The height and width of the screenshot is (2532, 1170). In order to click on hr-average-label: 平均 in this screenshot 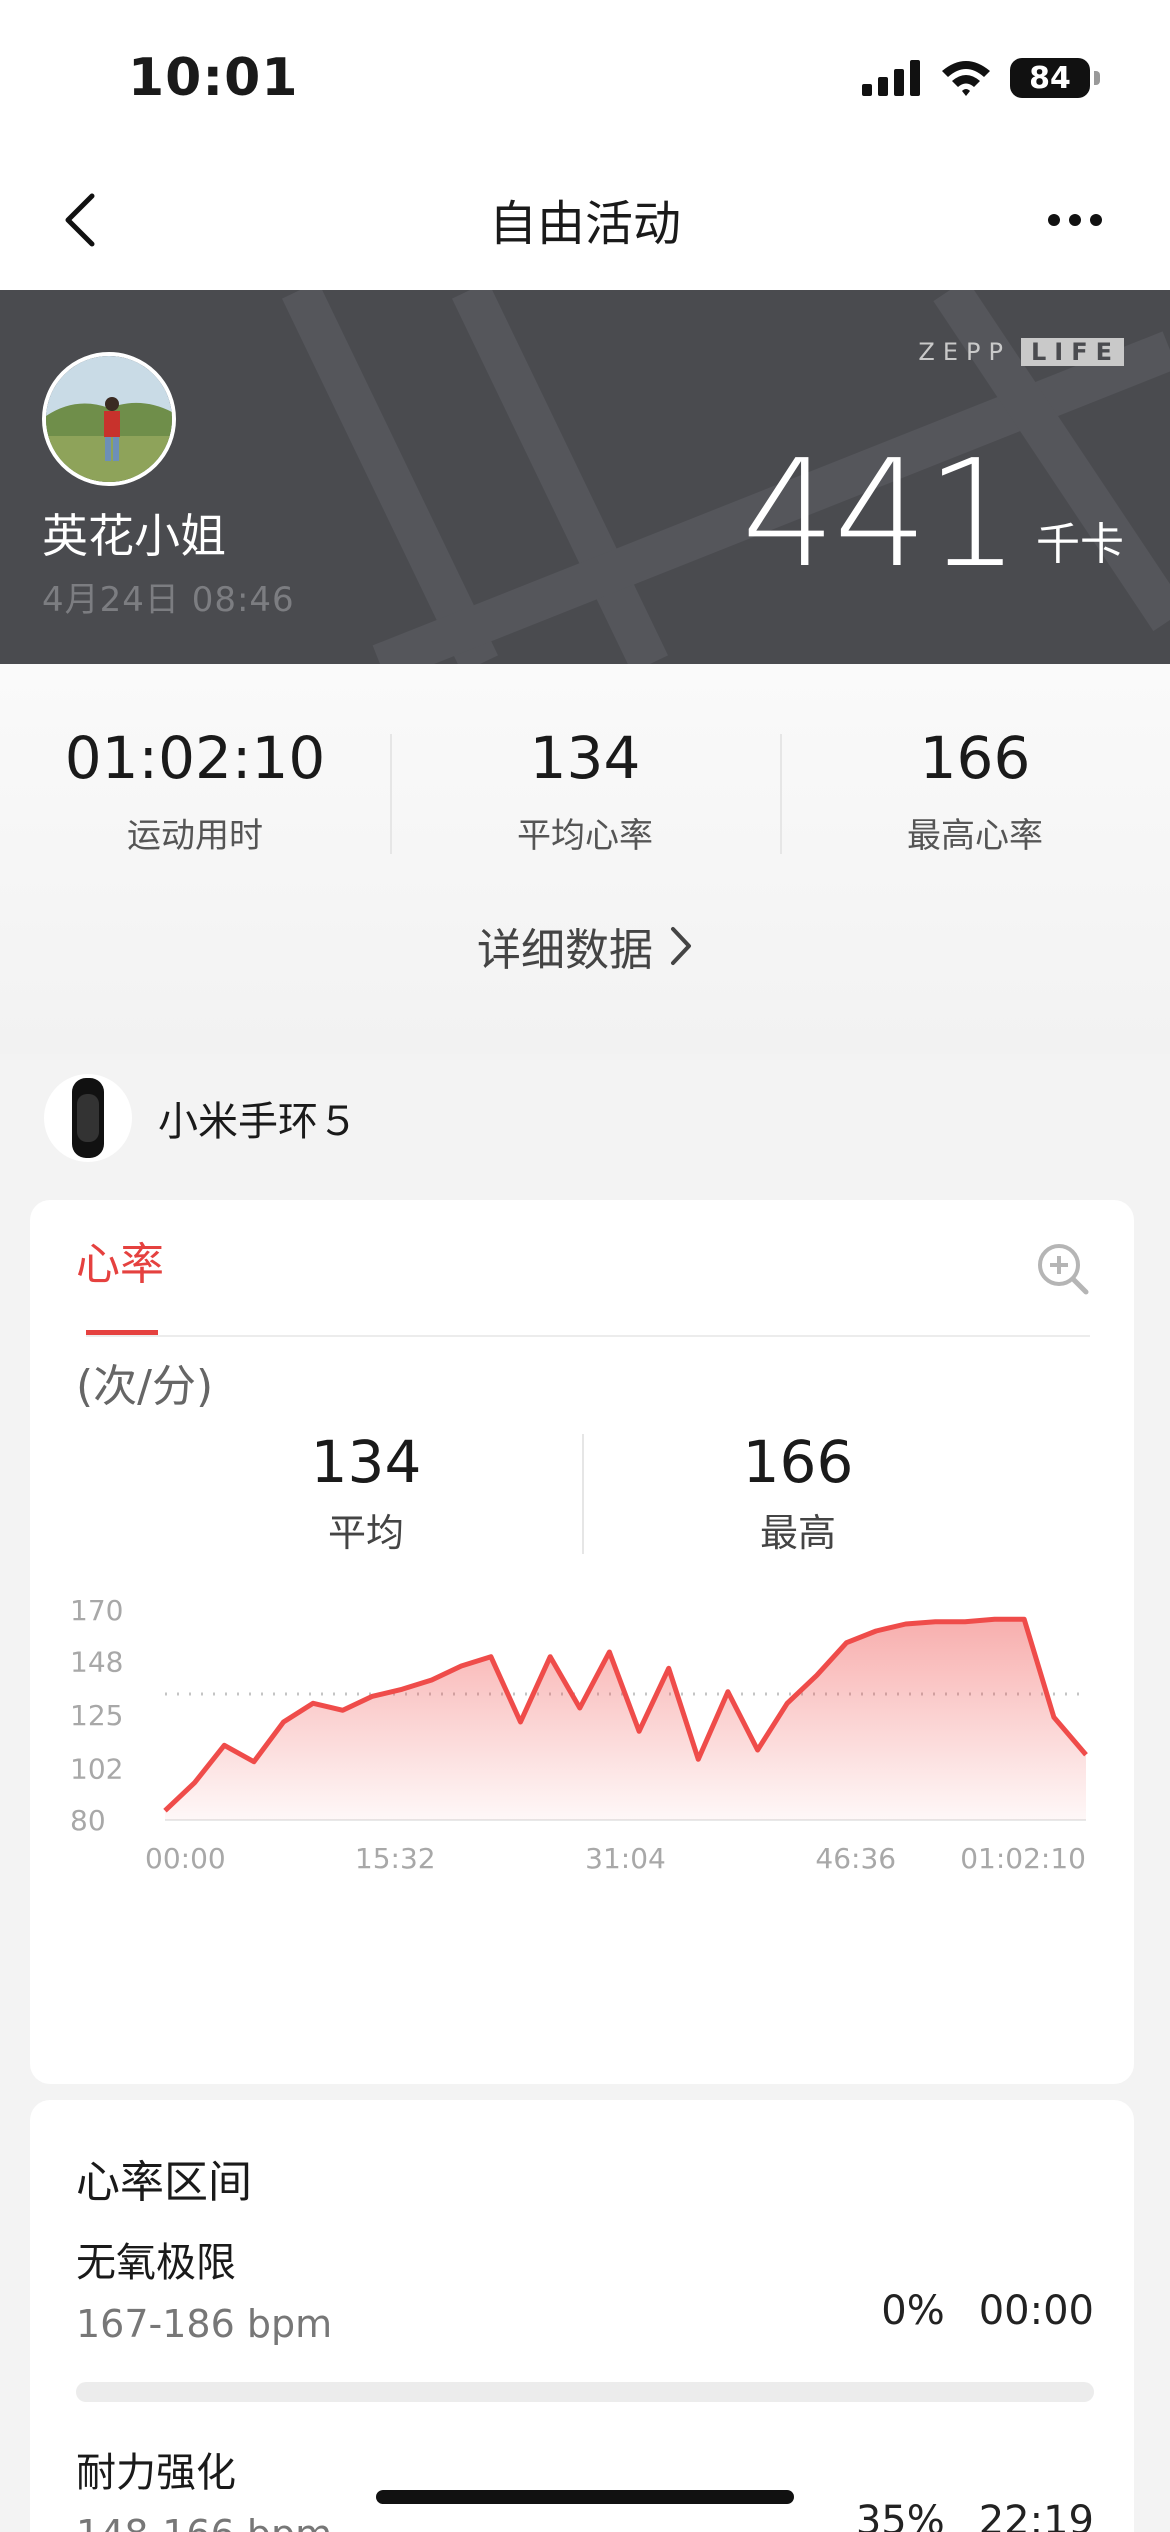, I will do `click(365, 1533)`.